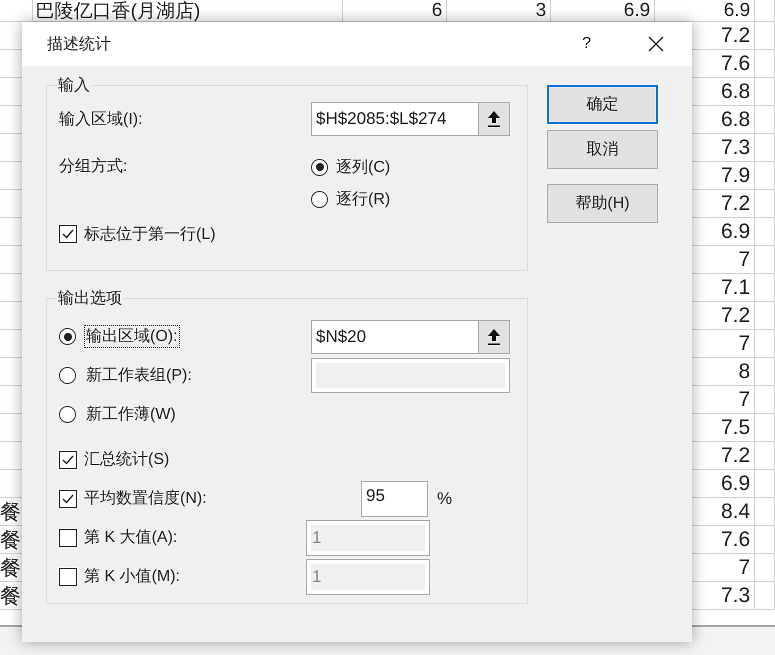 This screenshot has width=775, height=655. What do you see at coordinates (735, 288) in the screenshot?
I see `cell-text: 7.1` at bounding box center [735, 288].